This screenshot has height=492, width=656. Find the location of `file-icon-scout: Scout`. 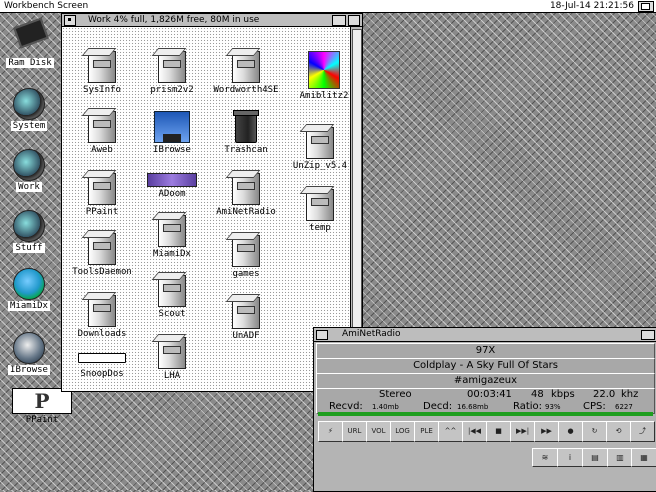

file-icon-scout: Scout is located at coordinates (172, 297).